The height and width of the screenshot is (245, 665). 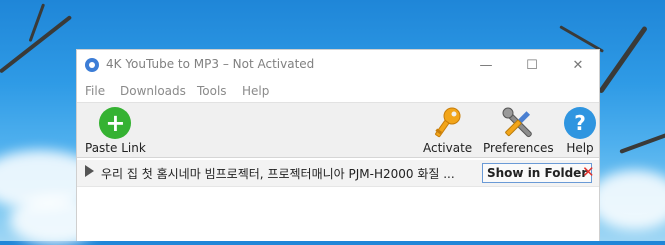 I want to click on menu-bar: File Downloads Tools Help, so click(x=338, y=91).